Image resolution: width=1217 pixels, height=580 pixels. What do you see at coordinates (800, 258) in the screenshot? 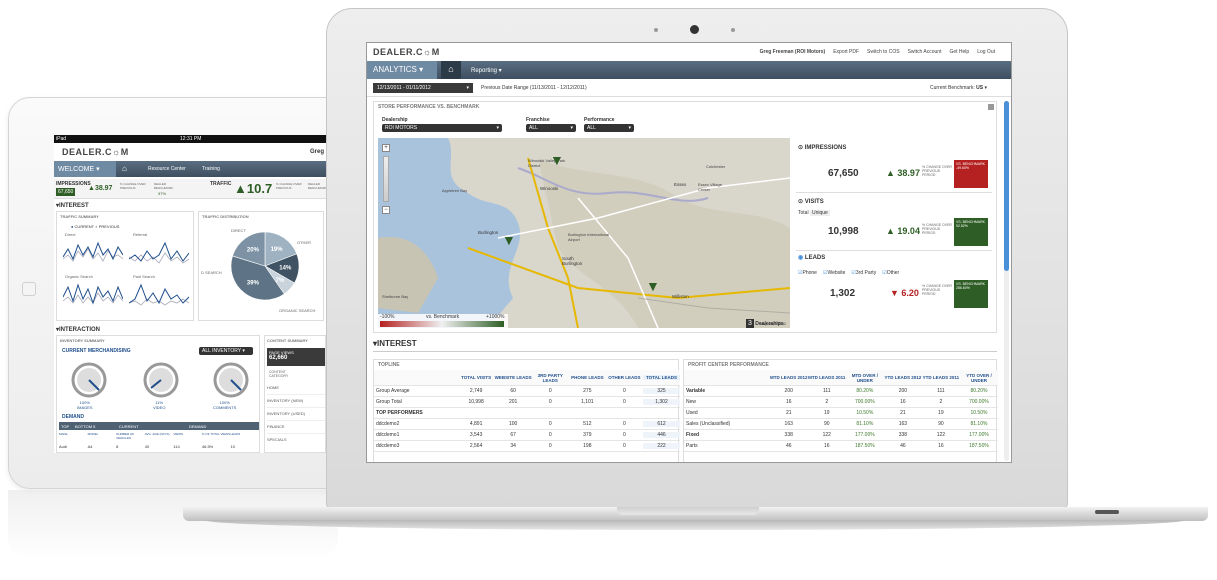
I see `leads-radio-icon: ◉` at bounding box center [800, 258].